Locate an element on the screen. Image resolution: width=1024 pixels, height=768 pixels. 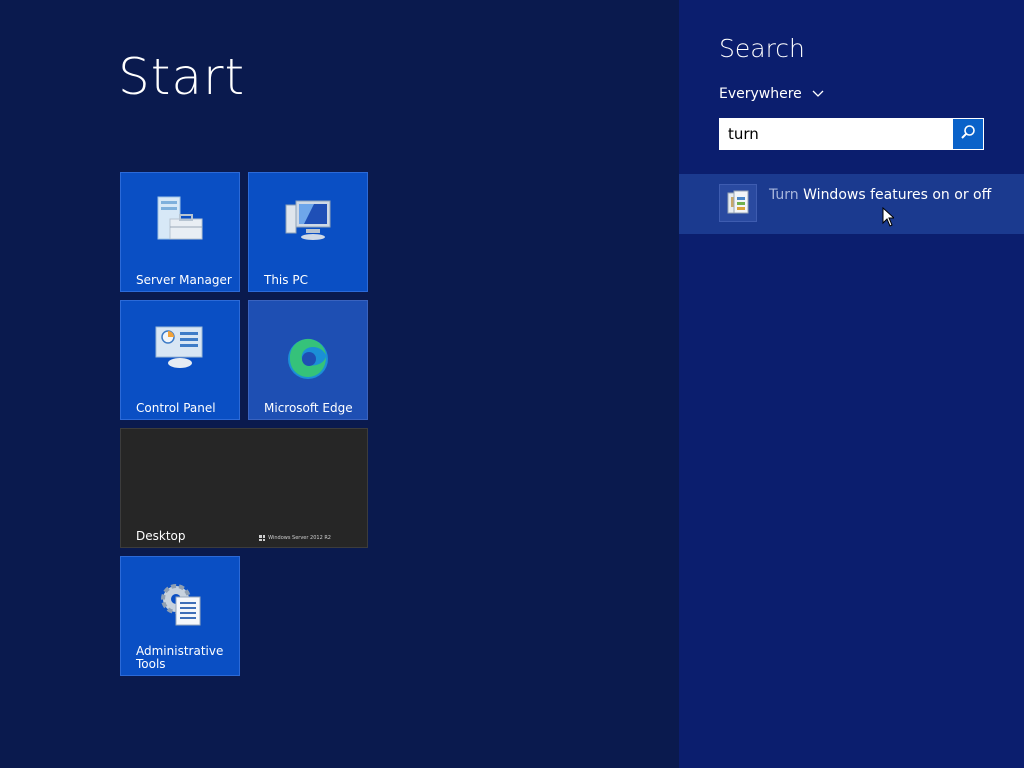
tile-label: Administrative Tools is located at coordinates (180, 657).